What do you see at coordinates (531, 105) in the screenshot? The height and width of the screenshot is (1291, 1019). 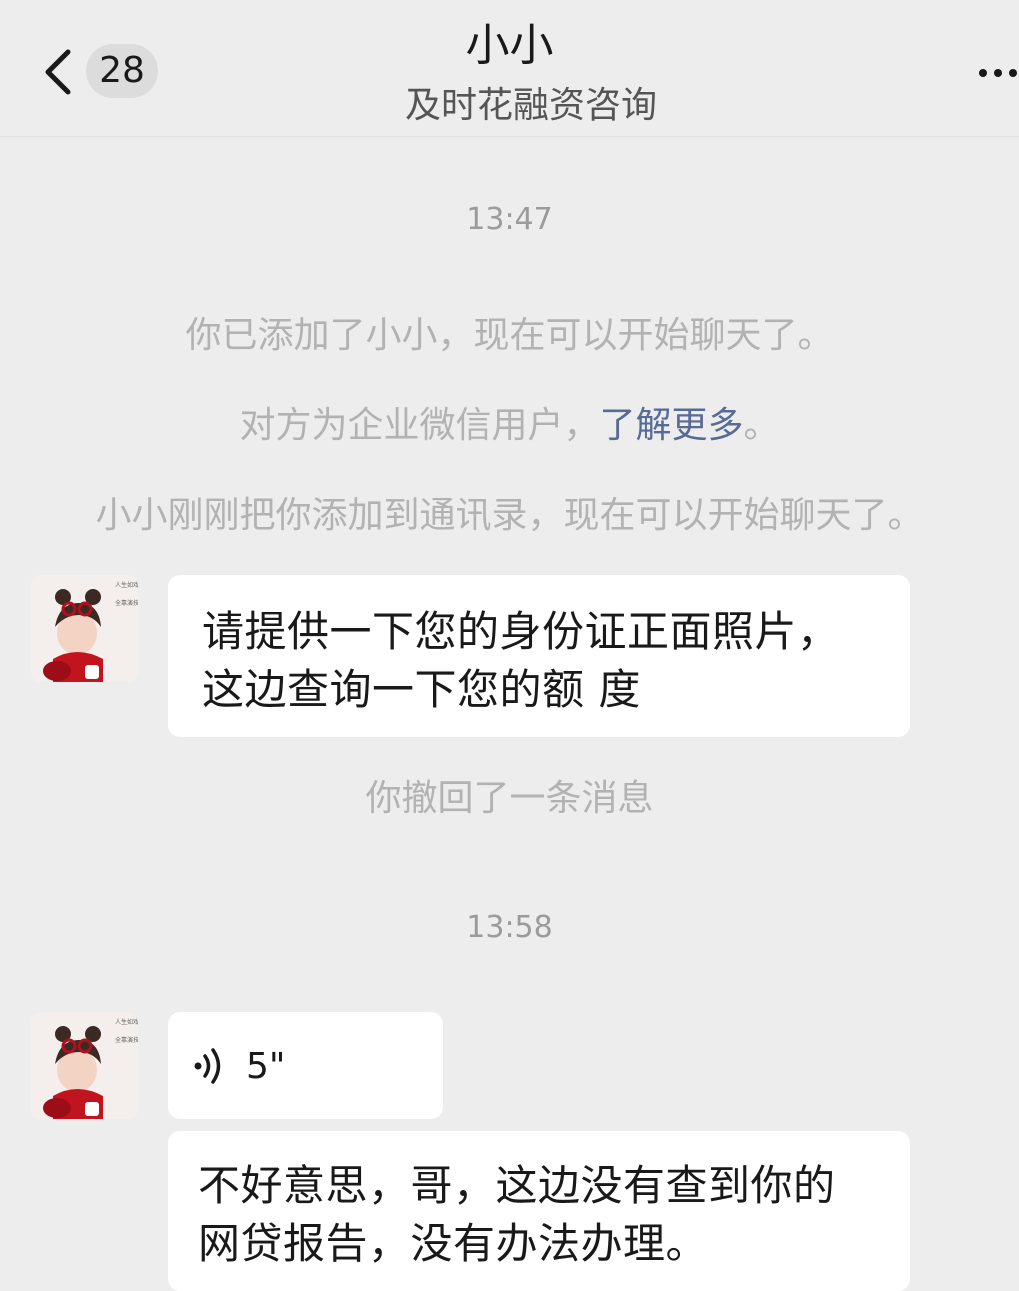 I see `chat-subtitle: 及时花融资咨询` at bounding box center [531, 105].